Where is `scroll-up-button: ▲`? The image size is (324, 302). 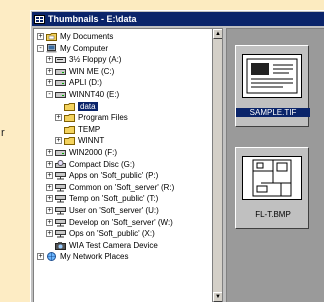 scroll-up-button: ▲ is located at coordinates (217, 34).